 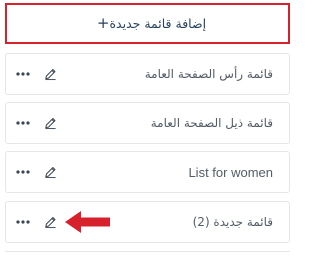 What do you see at coordinates (147, 222) in the screenshot?
I see `menu-row-new-menu-2: قائمة جديدة (2)` at bounding box center [147, 222].